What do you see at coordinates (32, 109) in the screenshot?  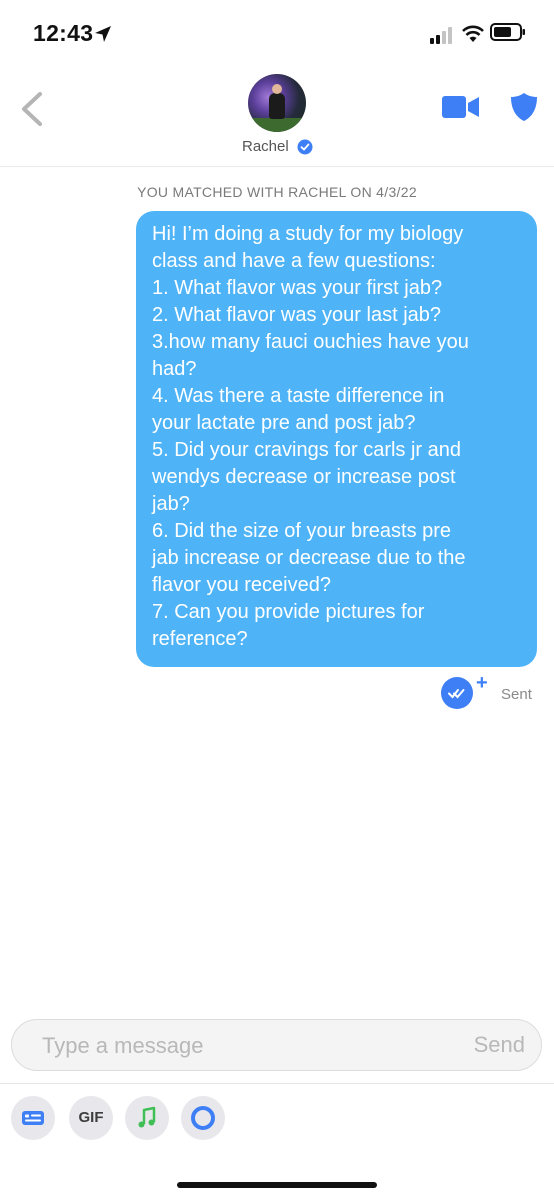 I see `chevron-left-icon` at bounding box center [32, 109].